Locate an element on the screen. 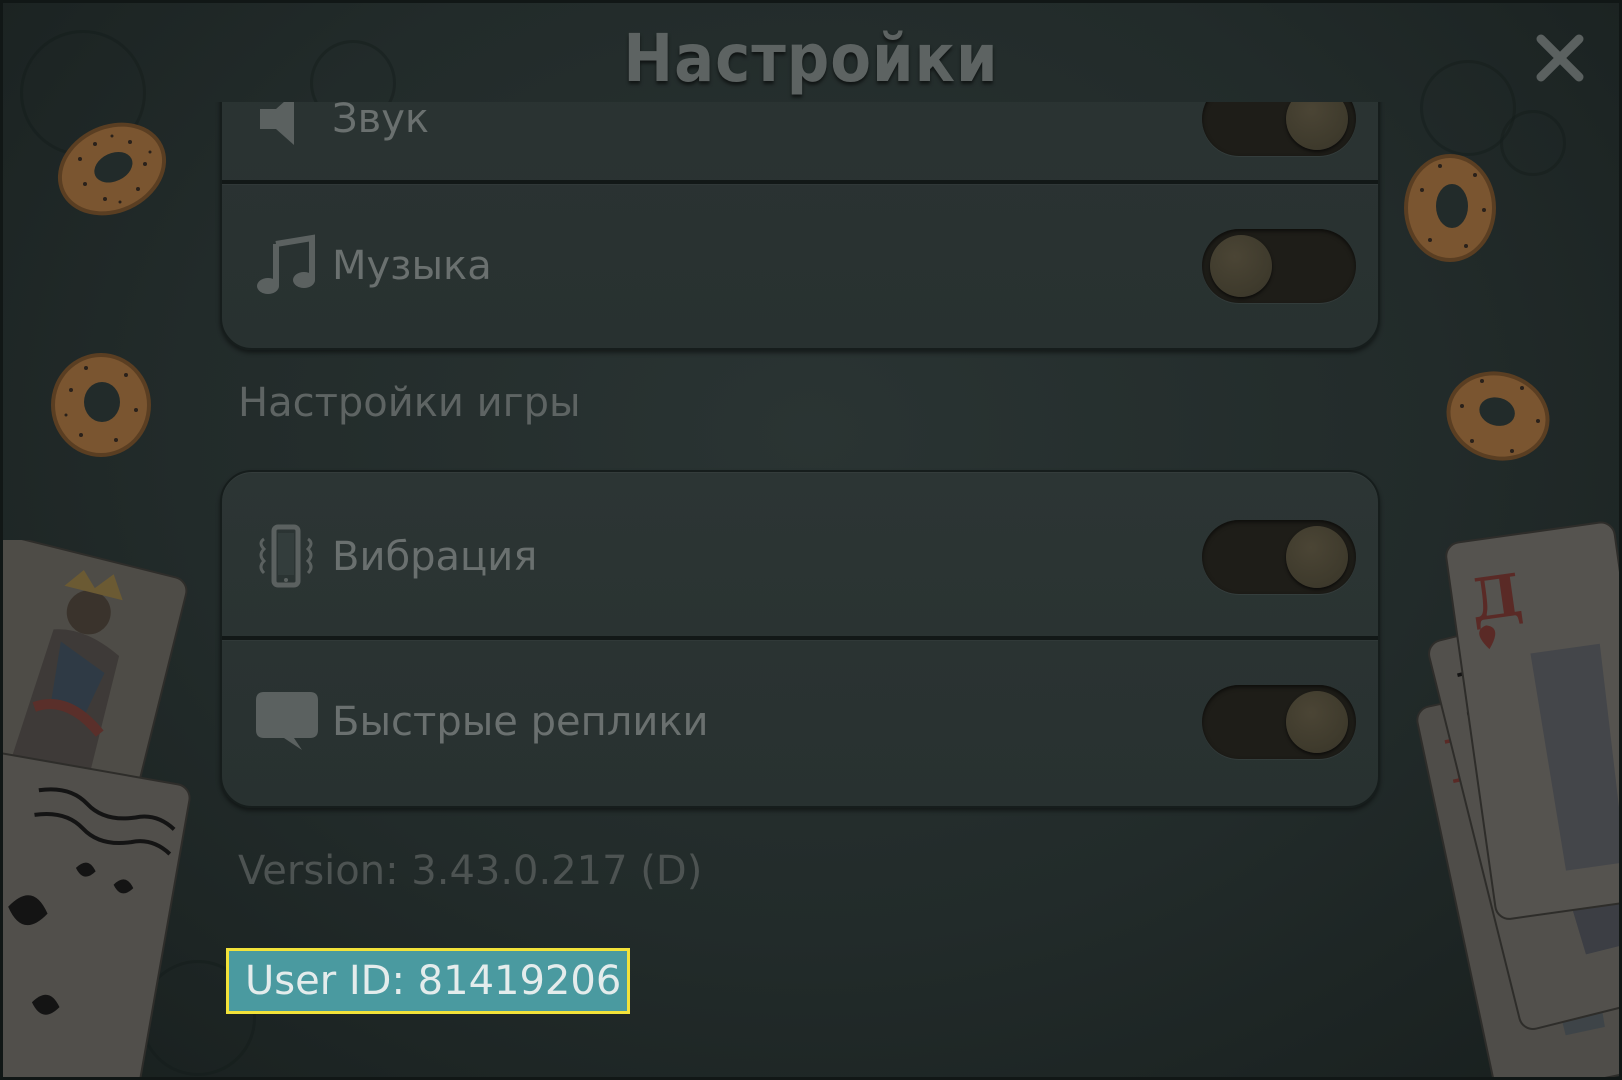 The image size is (1622, 1080). music-note-icon is located at coordinates (286, 264).